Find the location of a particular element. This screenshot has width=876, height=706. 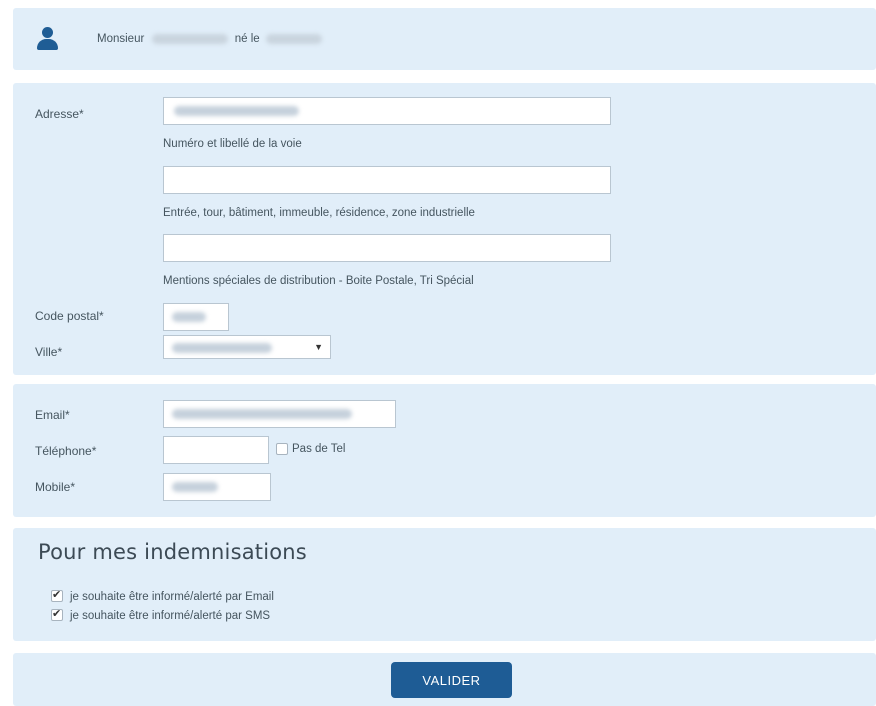

address-line1-input is located at coordinates (387, 111).